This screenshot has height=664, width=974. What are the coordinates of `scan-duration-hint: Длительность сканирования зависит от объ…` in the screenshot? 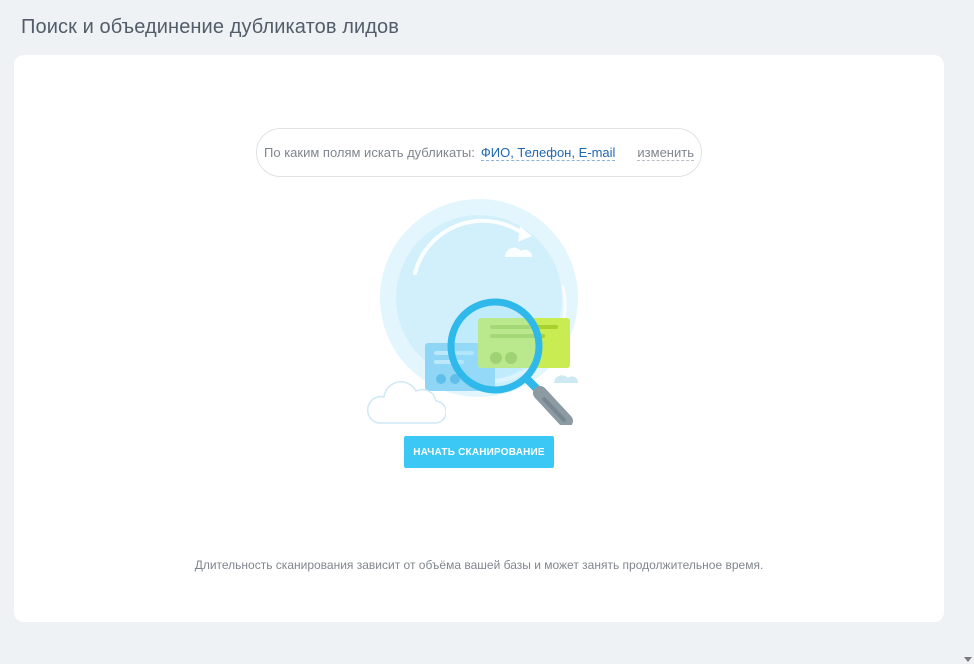 It's located at (479, 565).